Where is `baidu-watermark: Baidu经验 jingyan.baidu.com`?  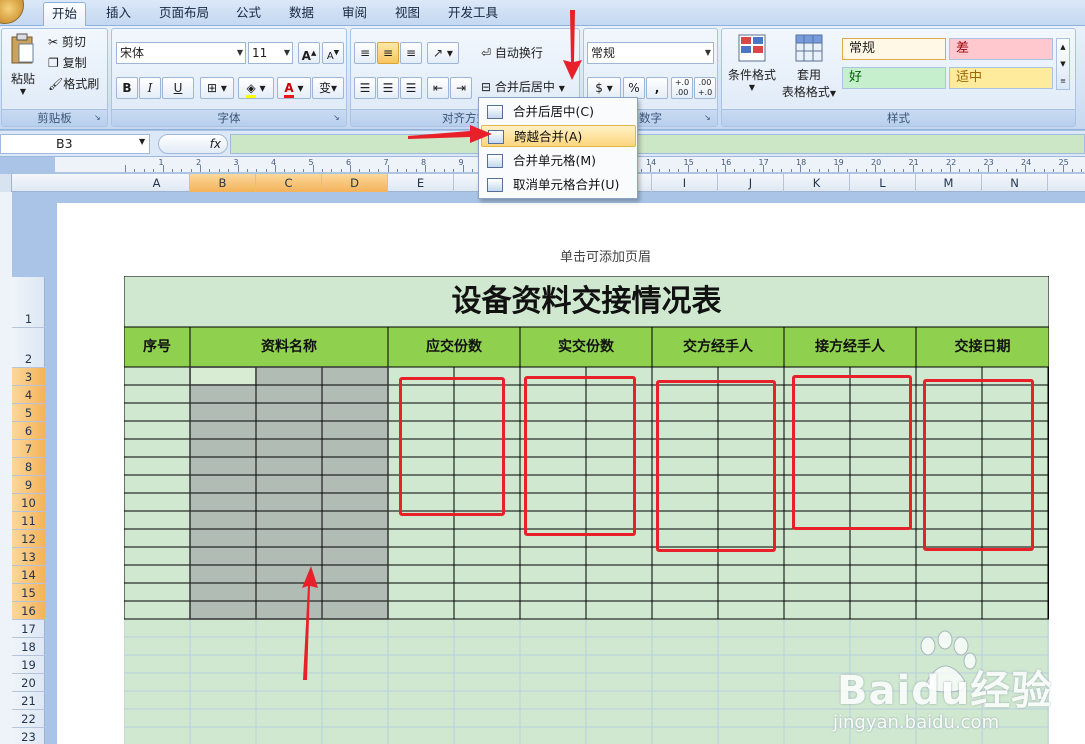 baidu-watermark: Baidu经验 jingyan.baidu.com is located at coordinates (958, 686).